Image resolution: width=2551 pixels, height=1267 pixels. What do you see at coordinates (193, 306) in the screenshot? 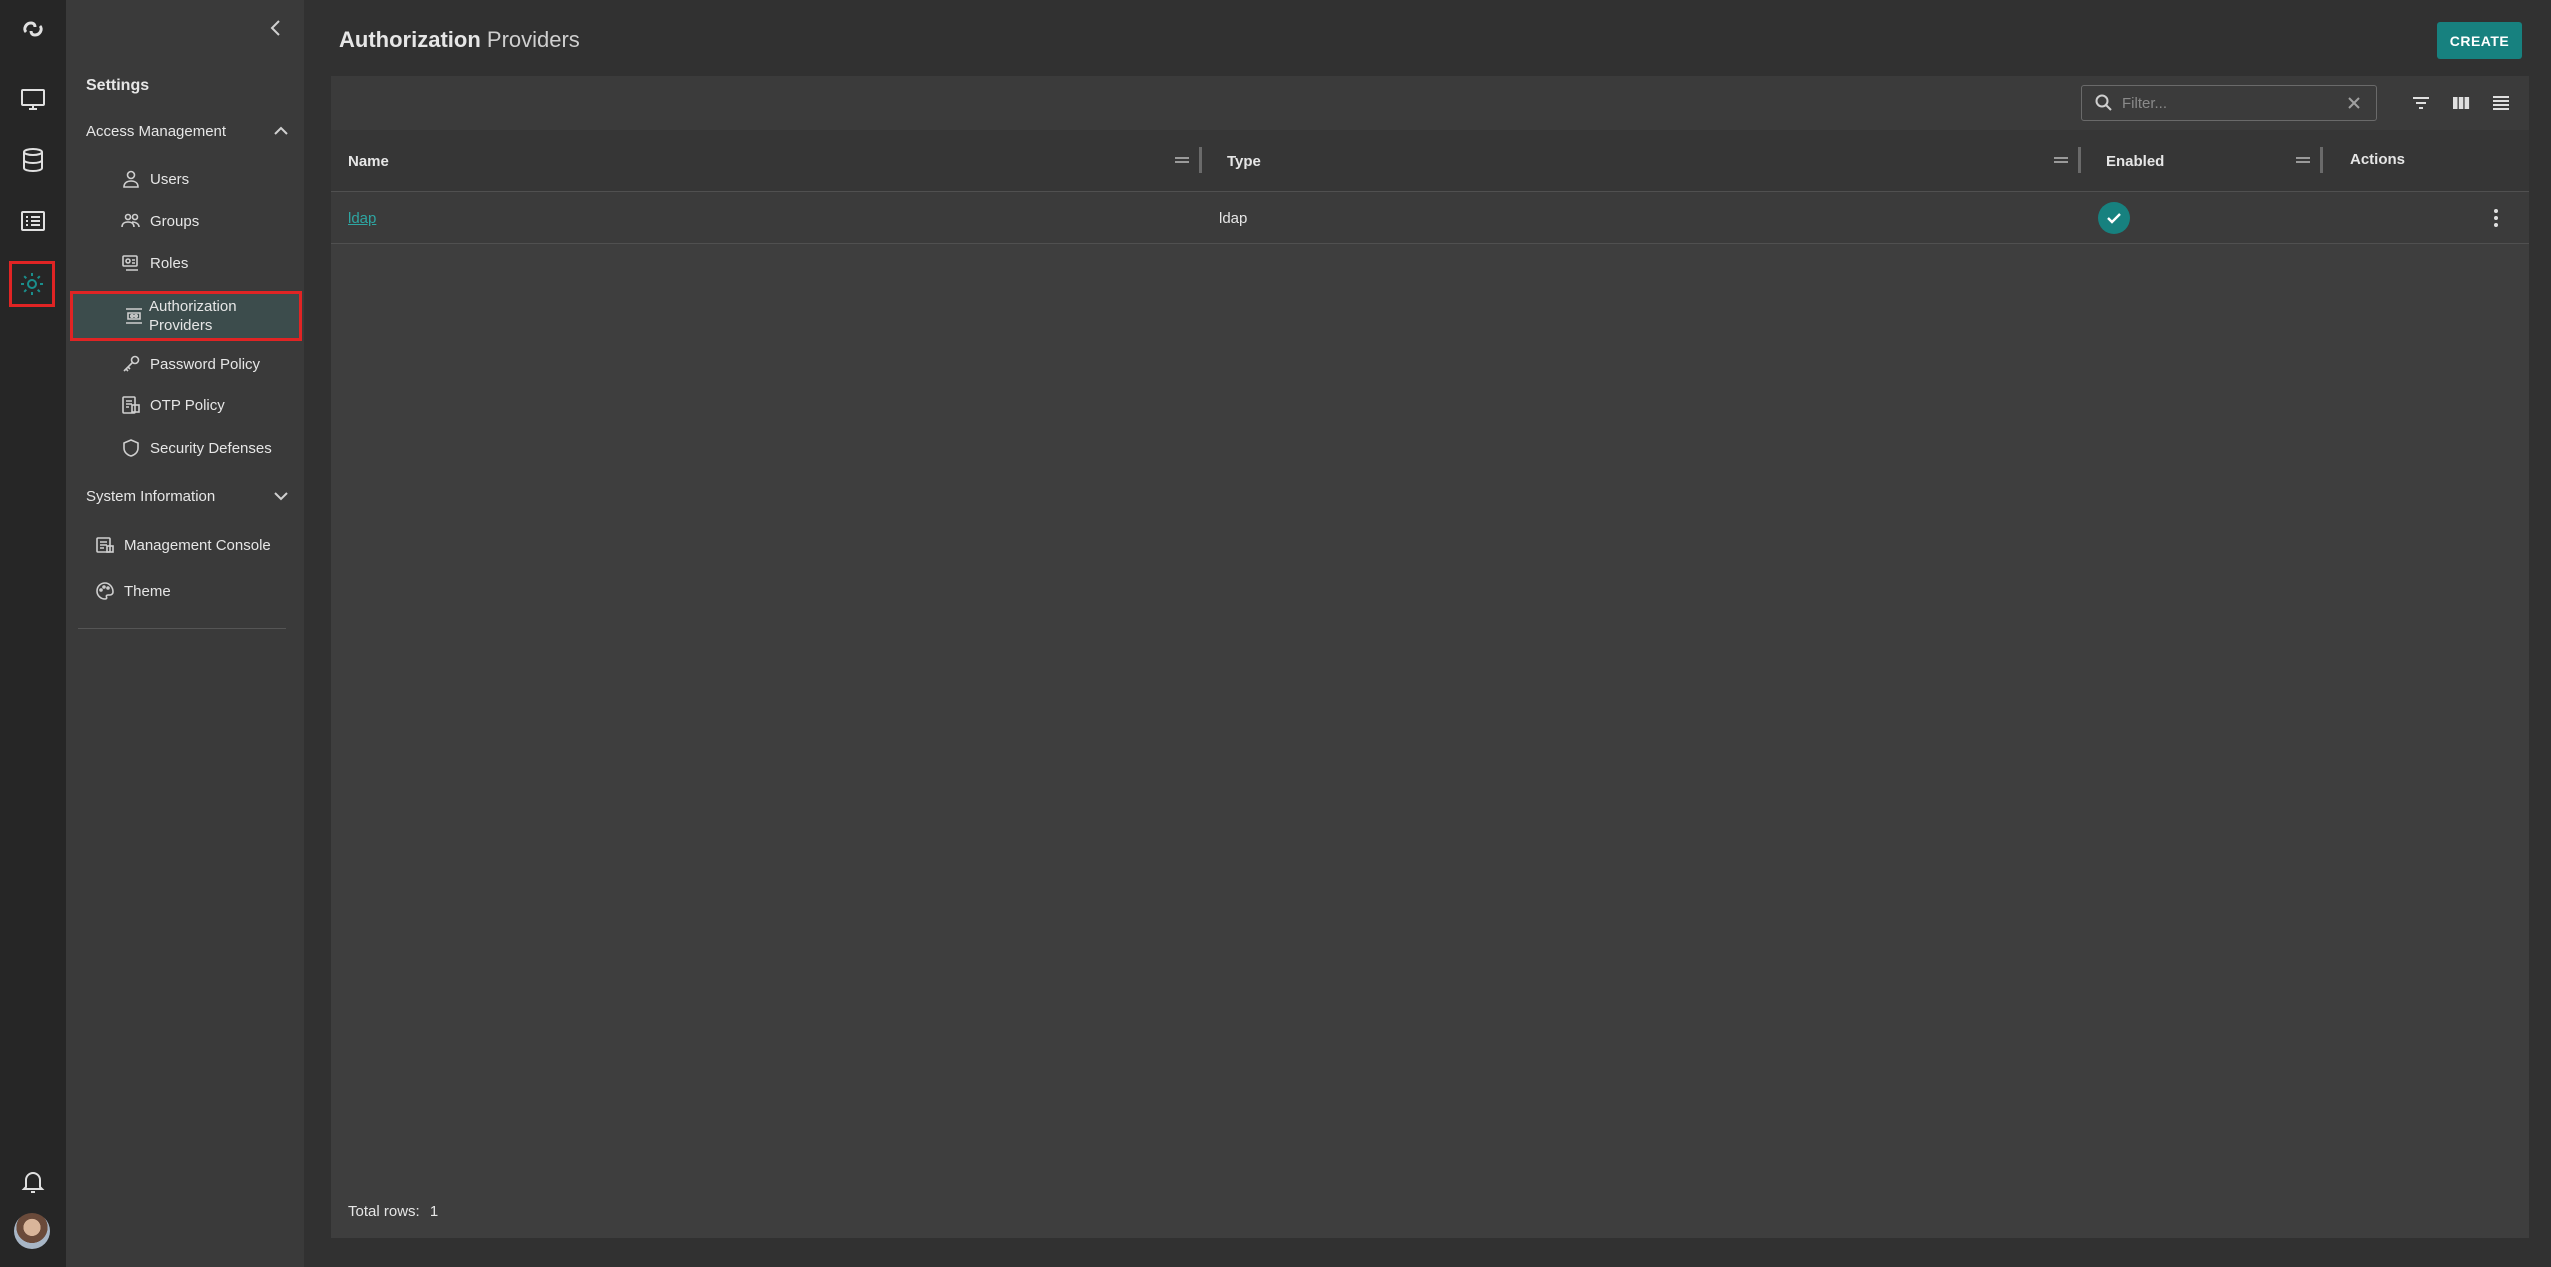
I see `sidebar-item-label-line1: Authorization` at bounding box center [193, 306].